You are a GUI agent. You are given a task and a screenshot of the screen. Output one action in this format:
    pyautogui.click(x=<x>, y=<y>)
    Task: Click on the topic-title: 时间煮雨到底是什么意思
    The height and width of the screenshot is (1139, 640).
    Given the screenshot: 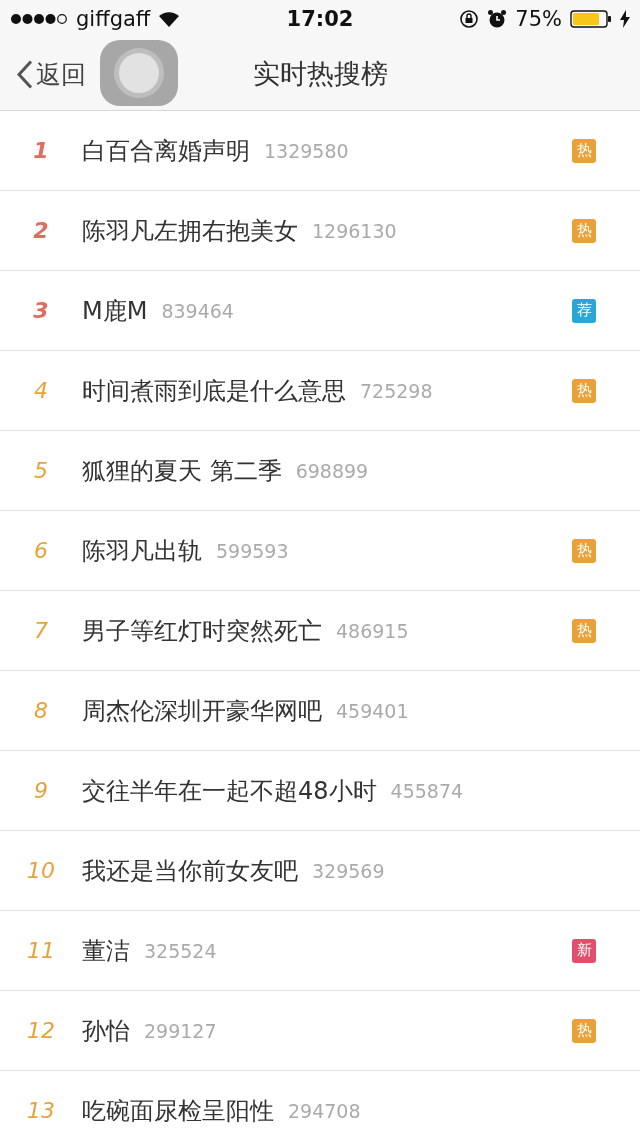 What is the action you would take?
    pyautogui.click(x=214, y=391)
    